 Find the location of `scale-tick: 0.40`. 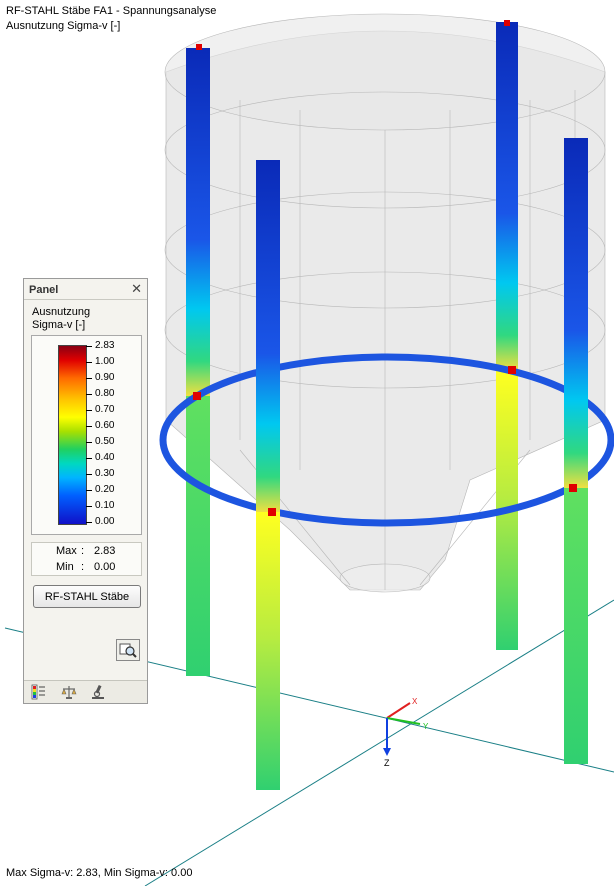

scale-tick: 0.40 is located at coordinates (100, 457).